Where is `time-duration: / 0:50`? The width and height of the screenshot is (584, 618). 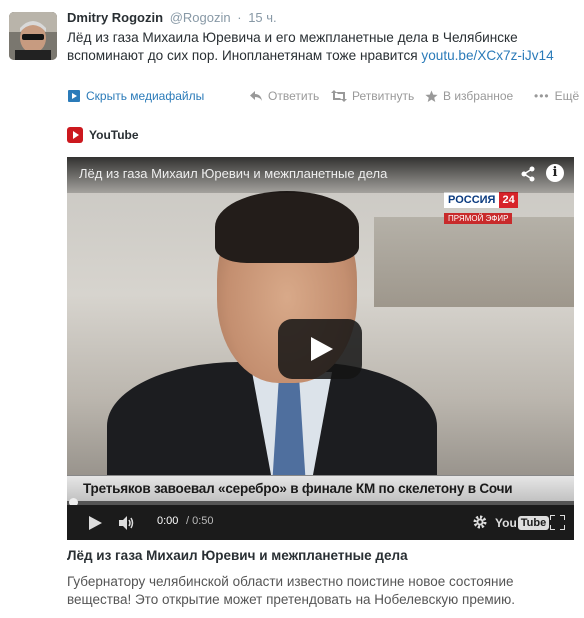
time-duration: / 0:50 is located at coordinates (200, 521).